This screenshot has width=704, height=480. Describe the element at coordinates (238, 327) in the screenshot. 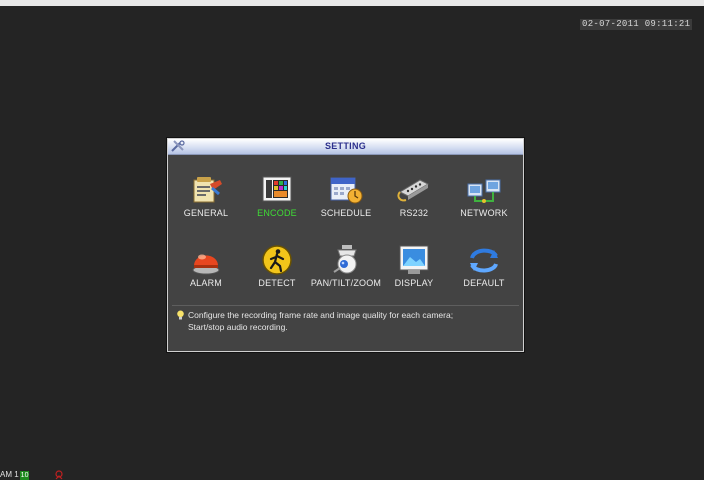

I see `hint-line-2: Start/stop audio recording.` at that location.